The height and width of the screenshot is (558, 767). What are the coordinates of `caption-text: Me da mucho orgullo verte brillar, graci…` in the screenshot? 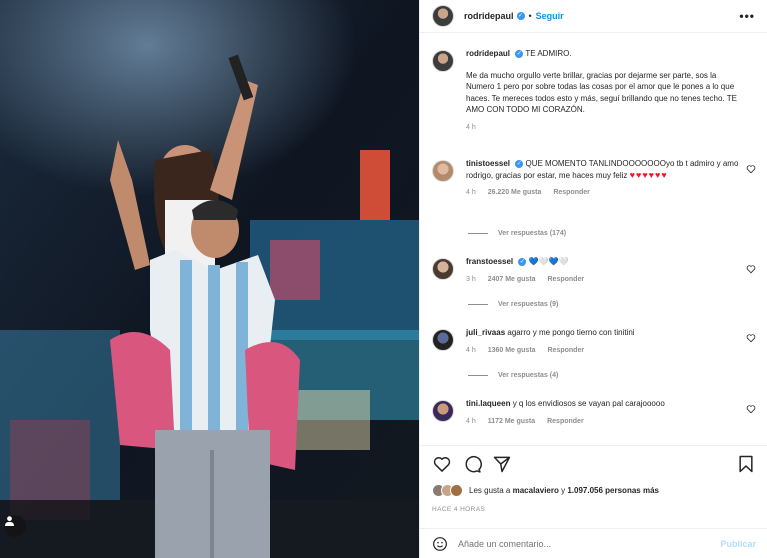 It's located at (601, 92).